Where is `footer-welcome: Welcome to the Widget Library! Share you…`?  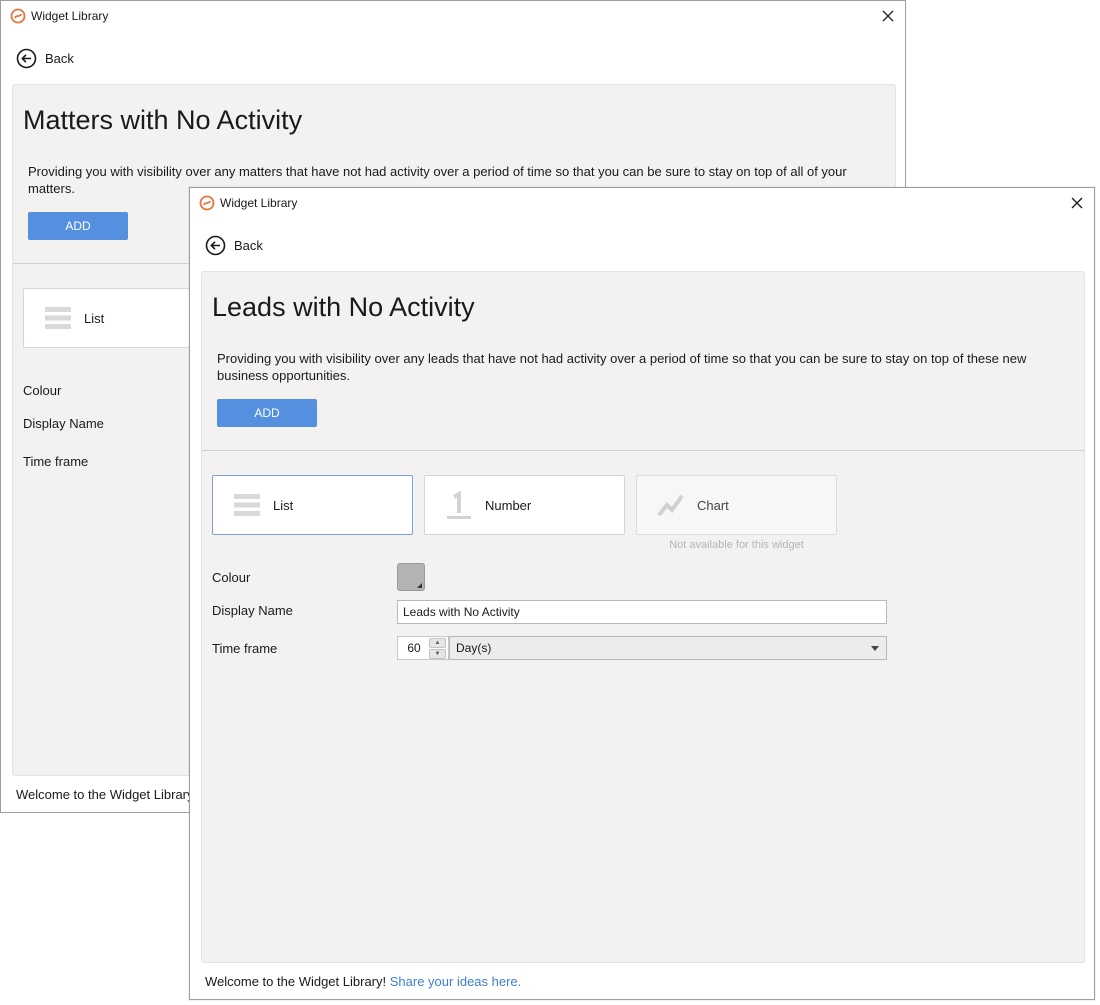
footer-welcome: Welcome to the Widget Library! Share you… is located at coordinates (363, 981).